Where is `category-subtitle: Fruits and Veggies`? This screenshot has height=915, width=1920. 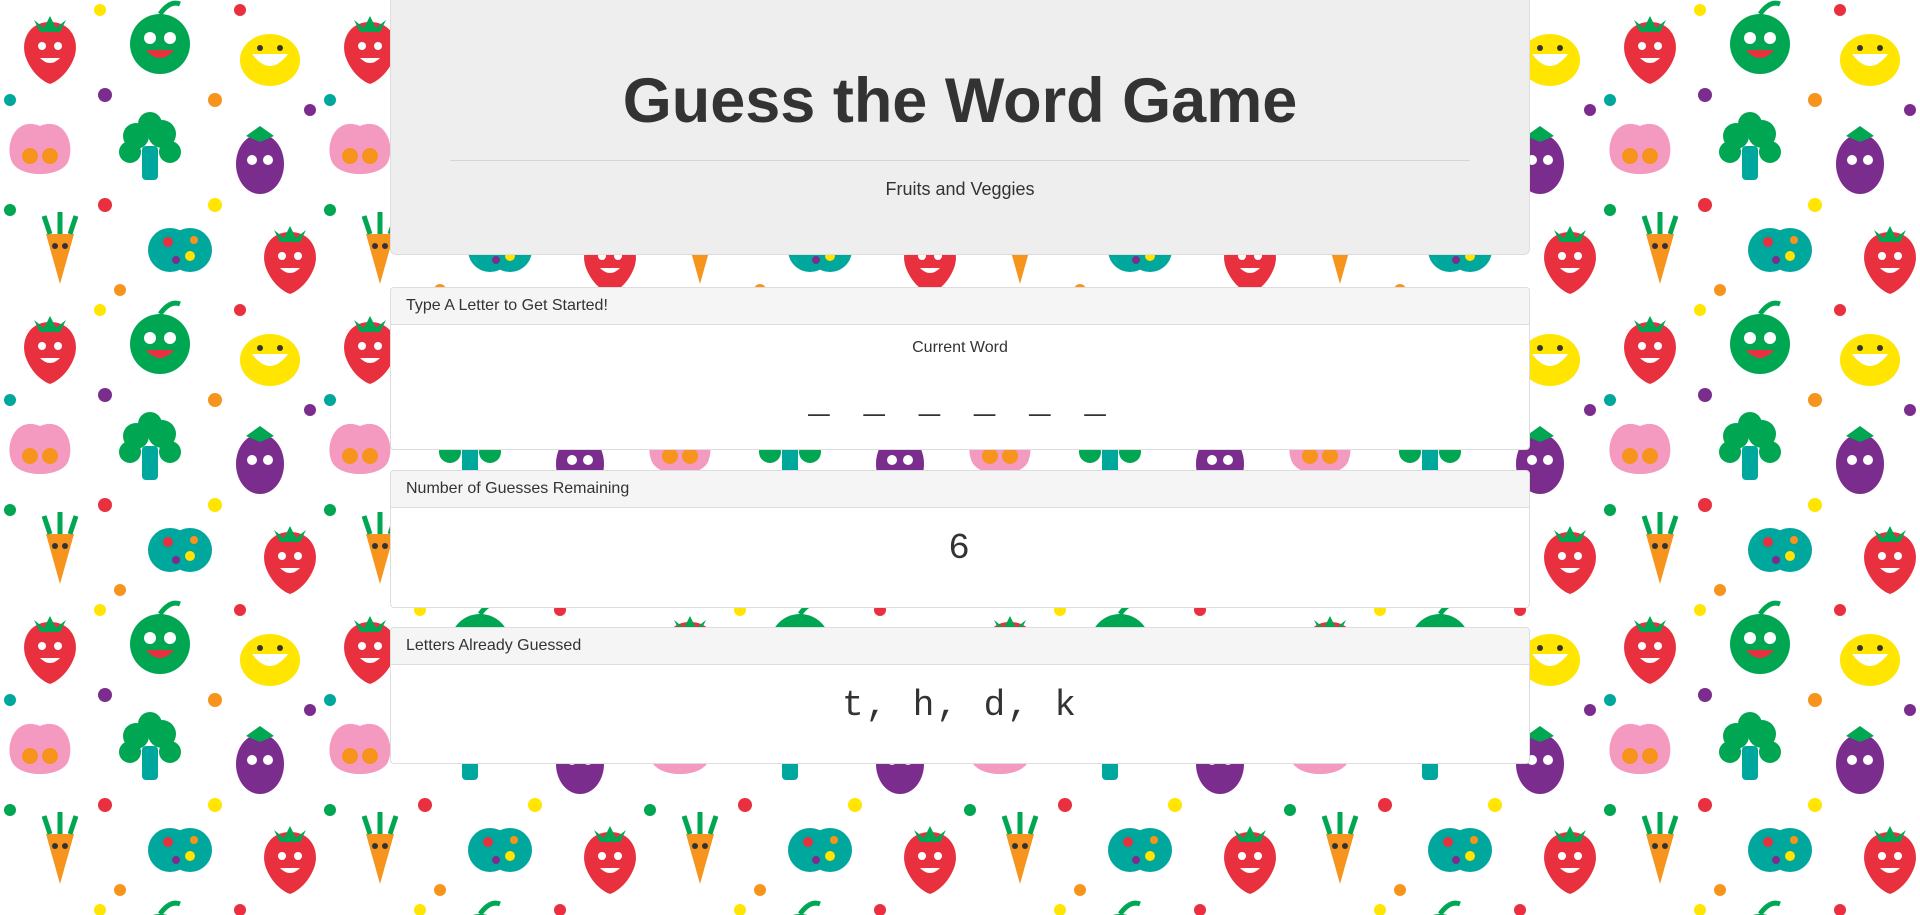 category-subtitle: Fruits and Veggies is located at coordinates (960, 189).